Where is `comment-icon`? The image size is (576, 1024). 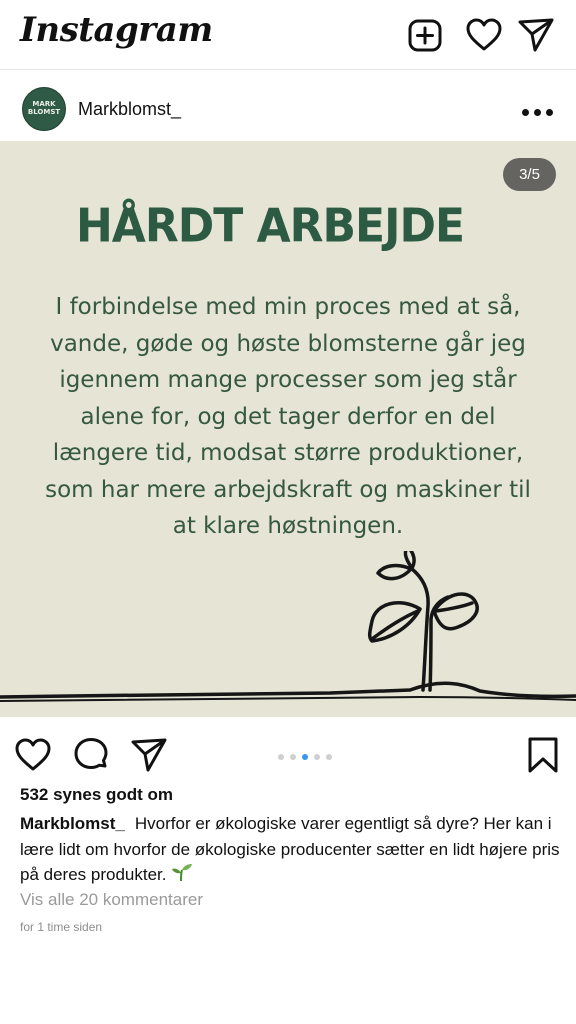 comment-icon is located at coordinates (91, 753).